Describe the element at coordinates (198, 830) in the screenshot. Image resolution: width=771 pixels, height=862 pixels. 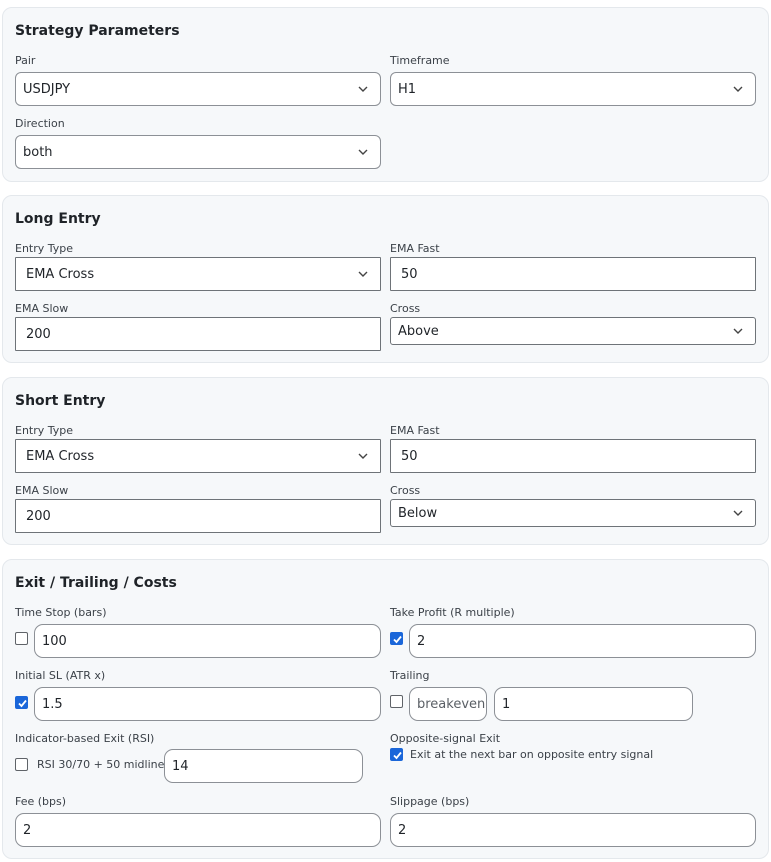
I see `fee-input: 2` at that location.